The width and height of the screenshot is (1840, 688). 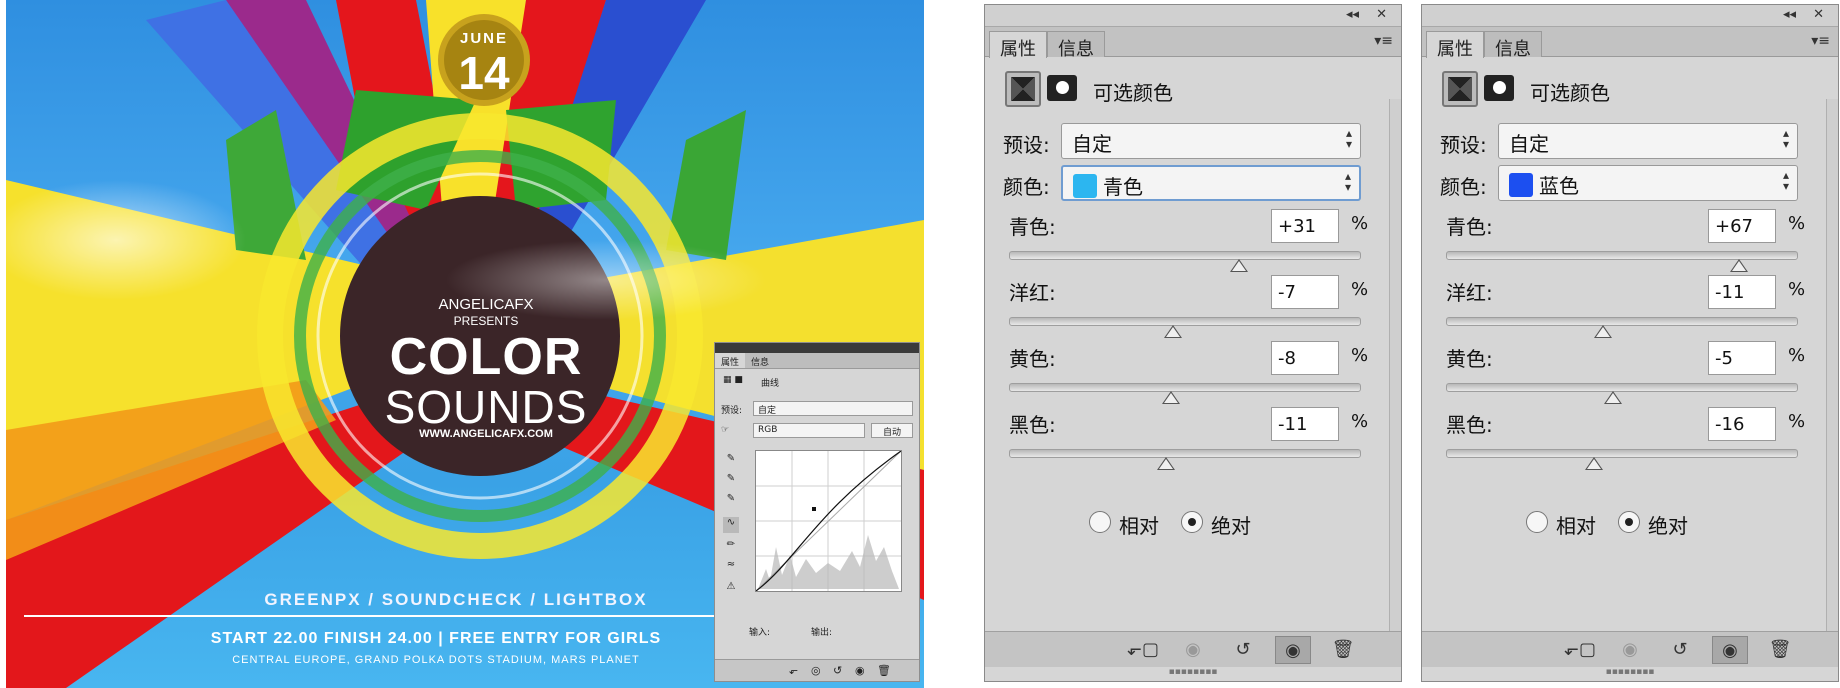 What do you see at coordinates (486, 407) in the screenshot?
I see `poster-title-line2: SOUNDS` at bounding box center [486, 407].